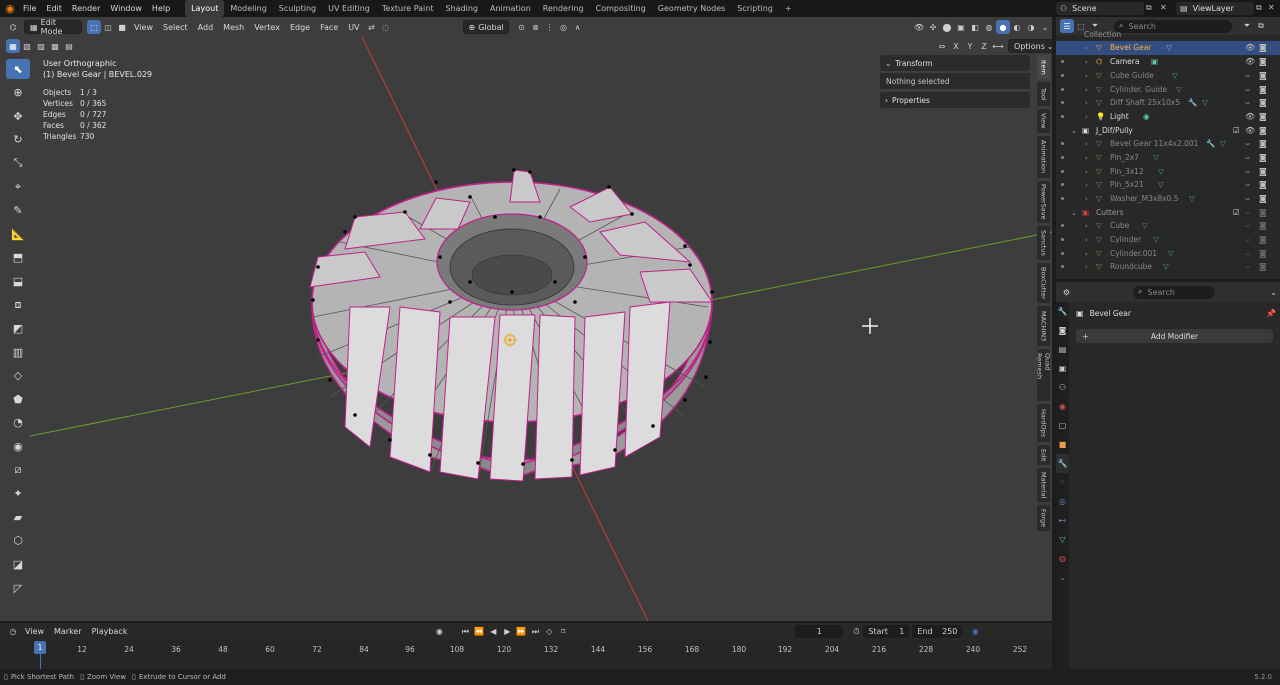 The height and width of the screenshot is (685, 1280). What do you see at coordinates (110, 632) in the screenshot?
I see `timeline-menu-playback: Playback` at bounding box center [110, 632].